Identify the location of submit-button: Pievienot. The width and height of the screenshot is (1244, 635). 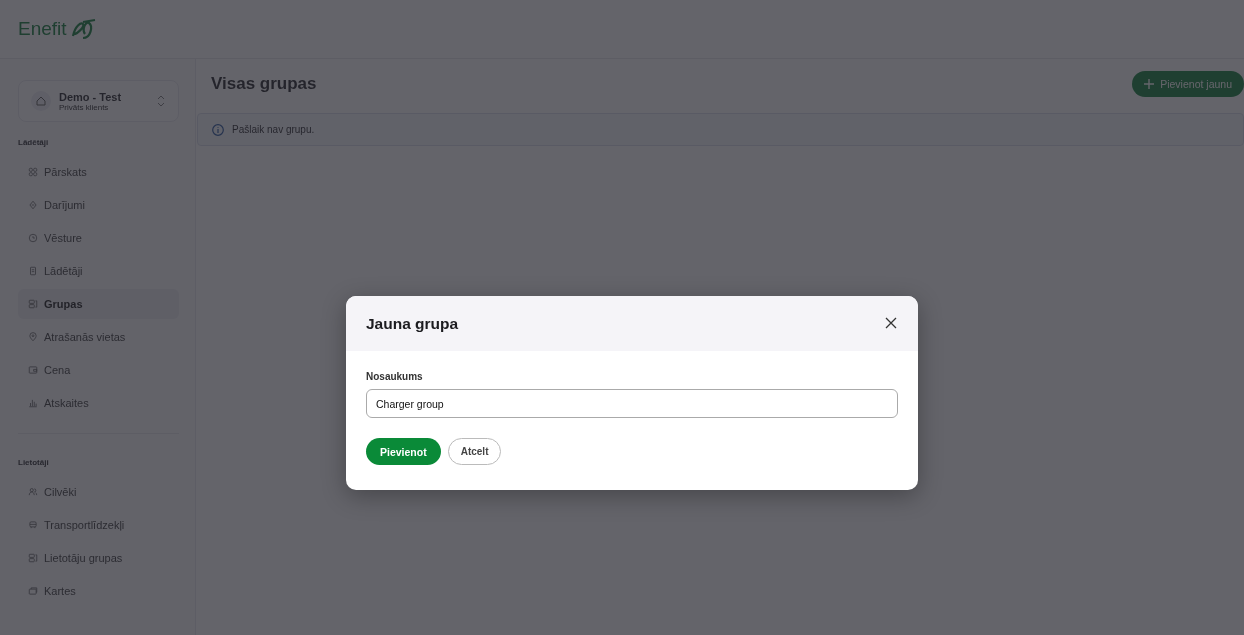
(403, 451).